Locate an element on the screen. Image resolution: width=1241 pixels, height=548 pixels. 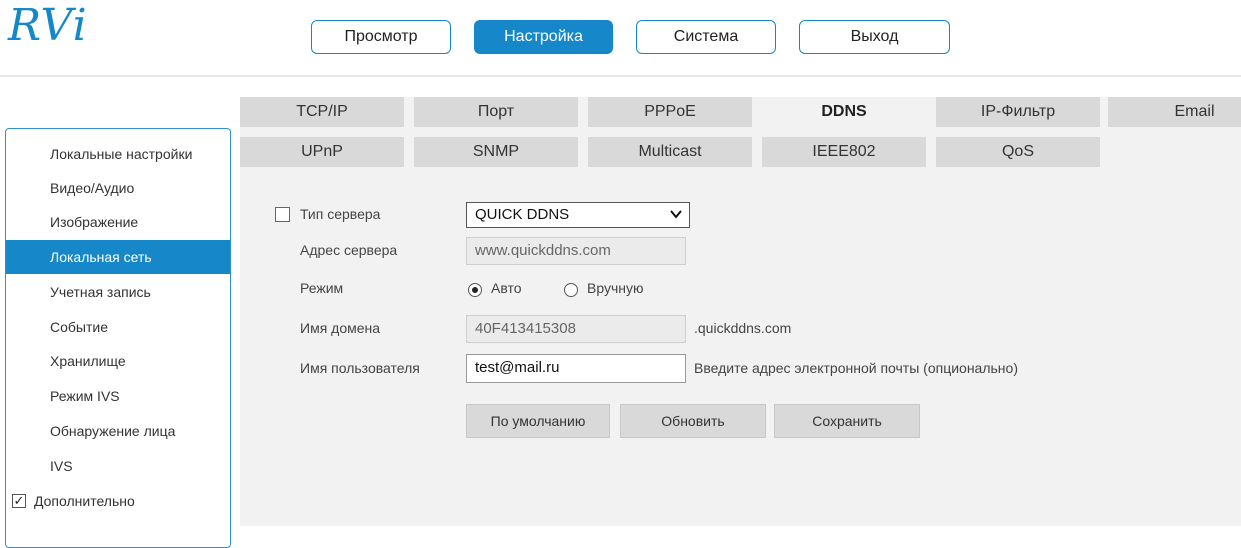
domain-suffix: .quickddns.com is located at coordinates (743, 328).